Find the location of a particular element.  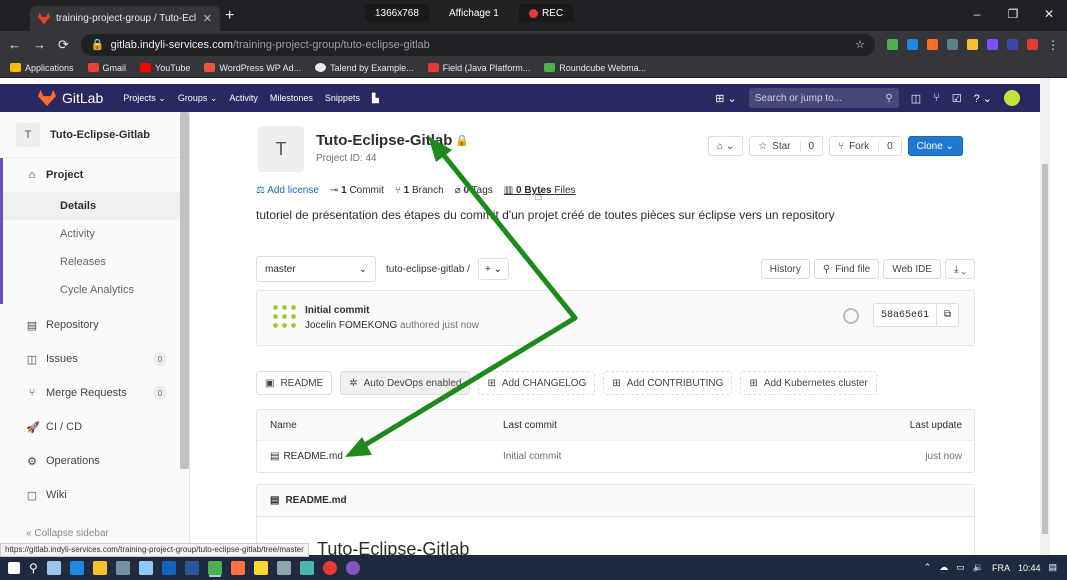

branches-link: ⑂ 1 Branch is located at coordinates (419, 190).